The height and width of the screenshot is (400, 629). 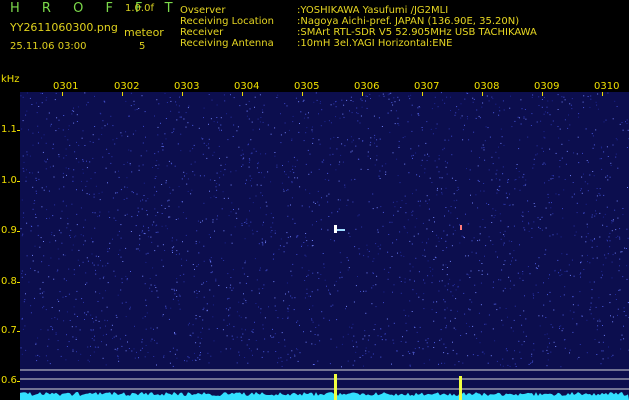 I want to click on x-tick-label: 0304, so click(x=247, y=86).